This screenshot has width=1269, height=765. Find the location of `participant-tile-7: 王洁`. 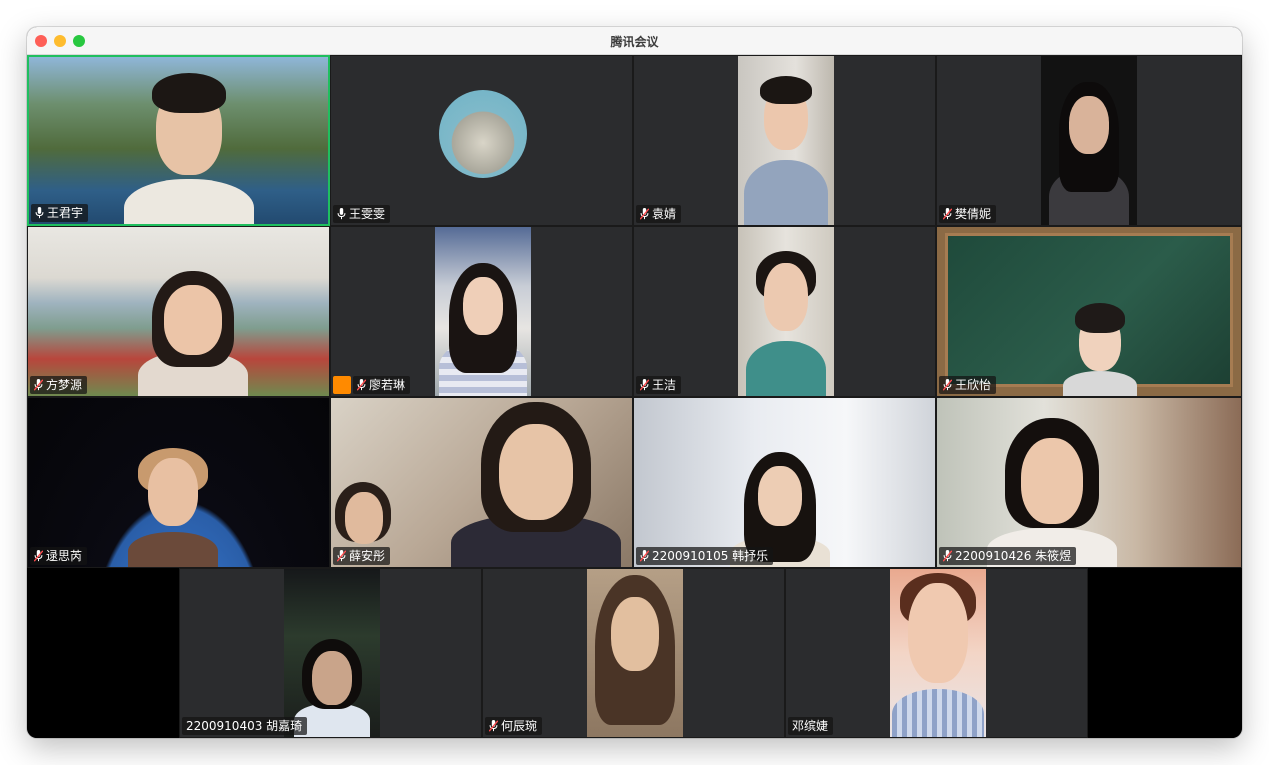

participant-tile-7: 王洁 is located at coordinates (784, 311).